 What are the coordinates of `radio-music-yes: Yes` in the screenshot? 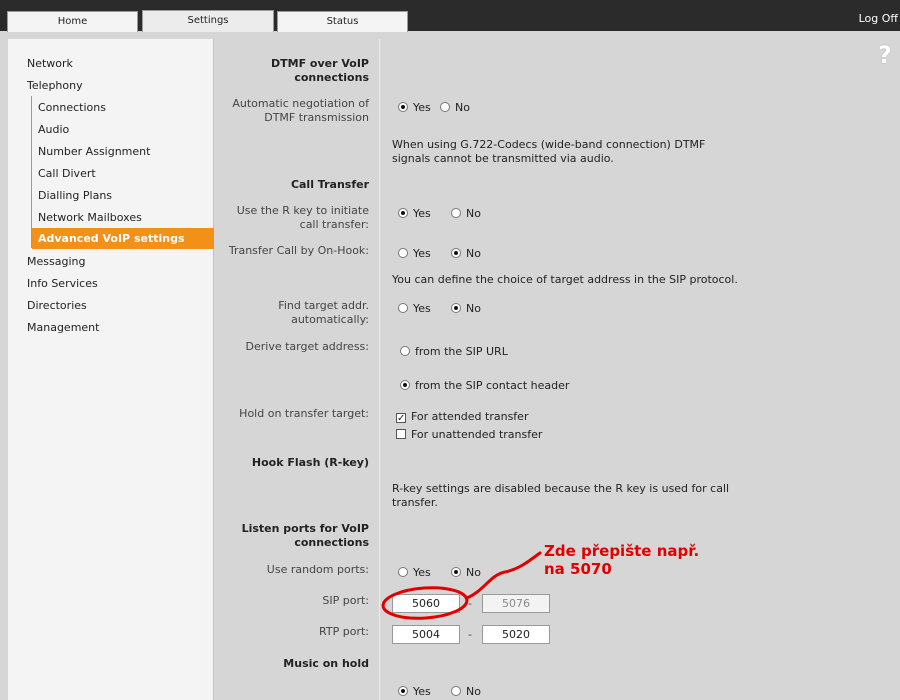 It's located at (414, 692).